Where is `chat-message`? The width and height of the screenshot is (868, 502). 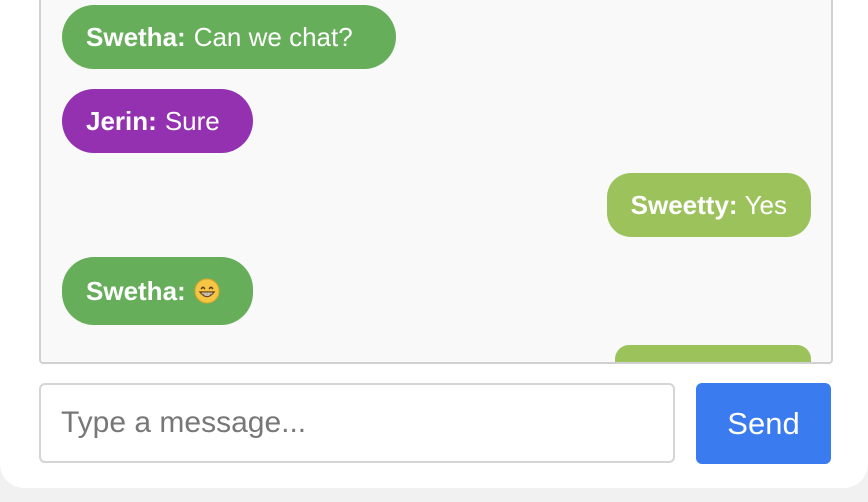 chat-message is located at coordinates (713, 353).